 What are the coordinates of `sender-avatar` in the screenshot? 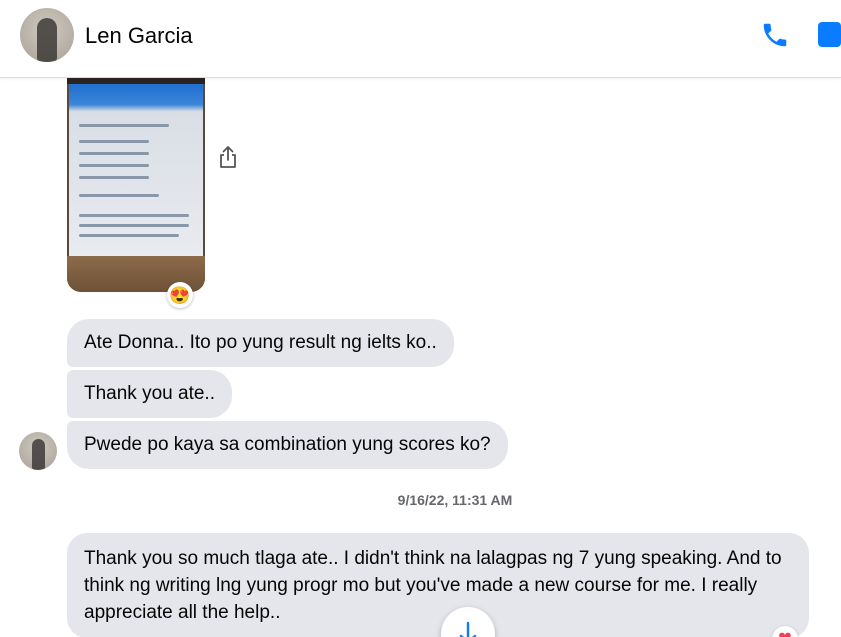 It's located at (38, 451).